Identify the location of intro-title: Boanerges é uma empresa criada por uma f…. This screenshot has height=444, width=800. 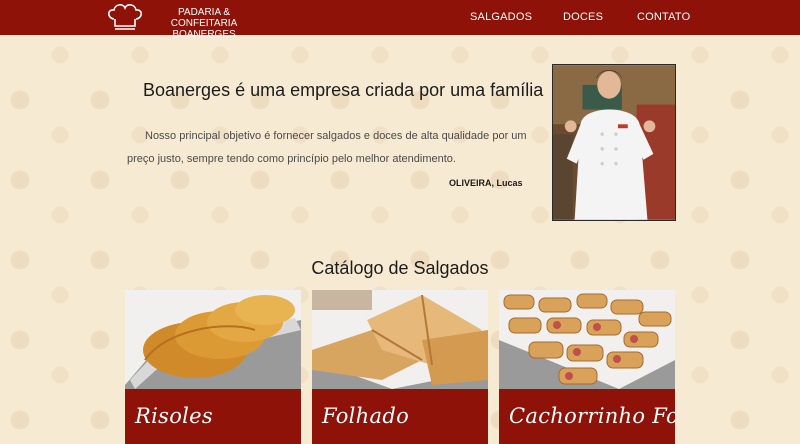
(343, 90).